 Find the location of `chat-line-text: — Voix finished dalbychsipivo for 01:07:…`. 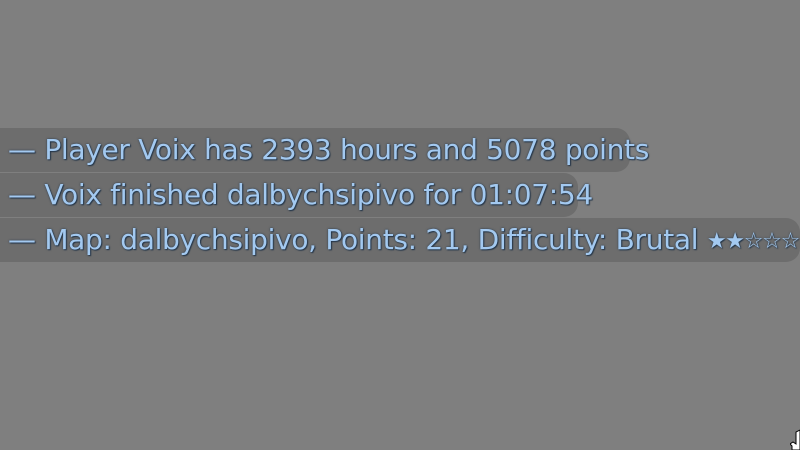

chat-line-text: — Voix finished dalbychsipivo for 01:07:… is located at coordinates (300, 195).